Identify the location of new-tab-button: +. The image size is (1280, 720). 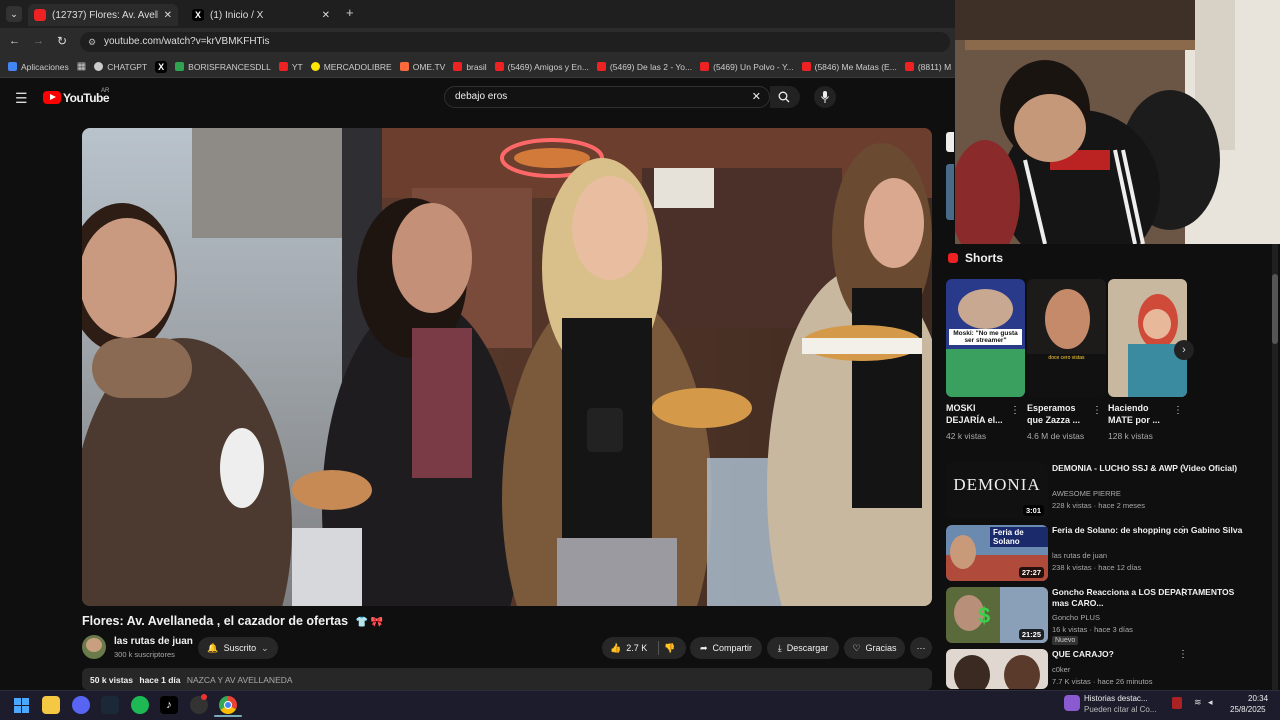
(350, 12).